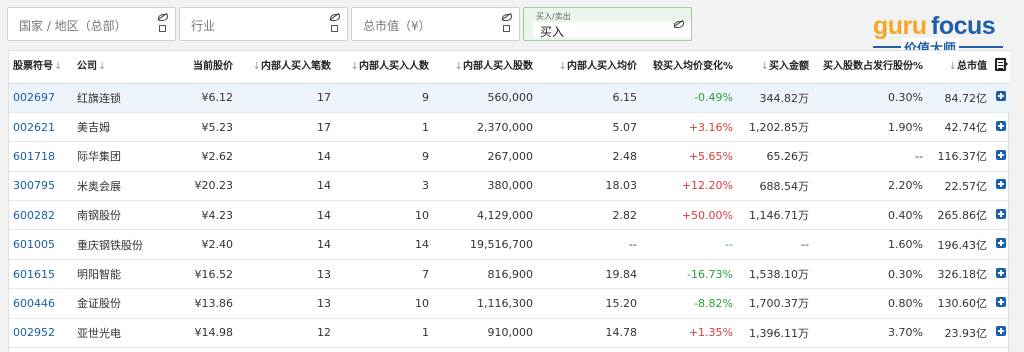 The image size is (1024, 352). What do you see at coordinates (41, 186) in the screenshot?
I see `row-symbol-link: 300795` at bounding box center [41, 186].